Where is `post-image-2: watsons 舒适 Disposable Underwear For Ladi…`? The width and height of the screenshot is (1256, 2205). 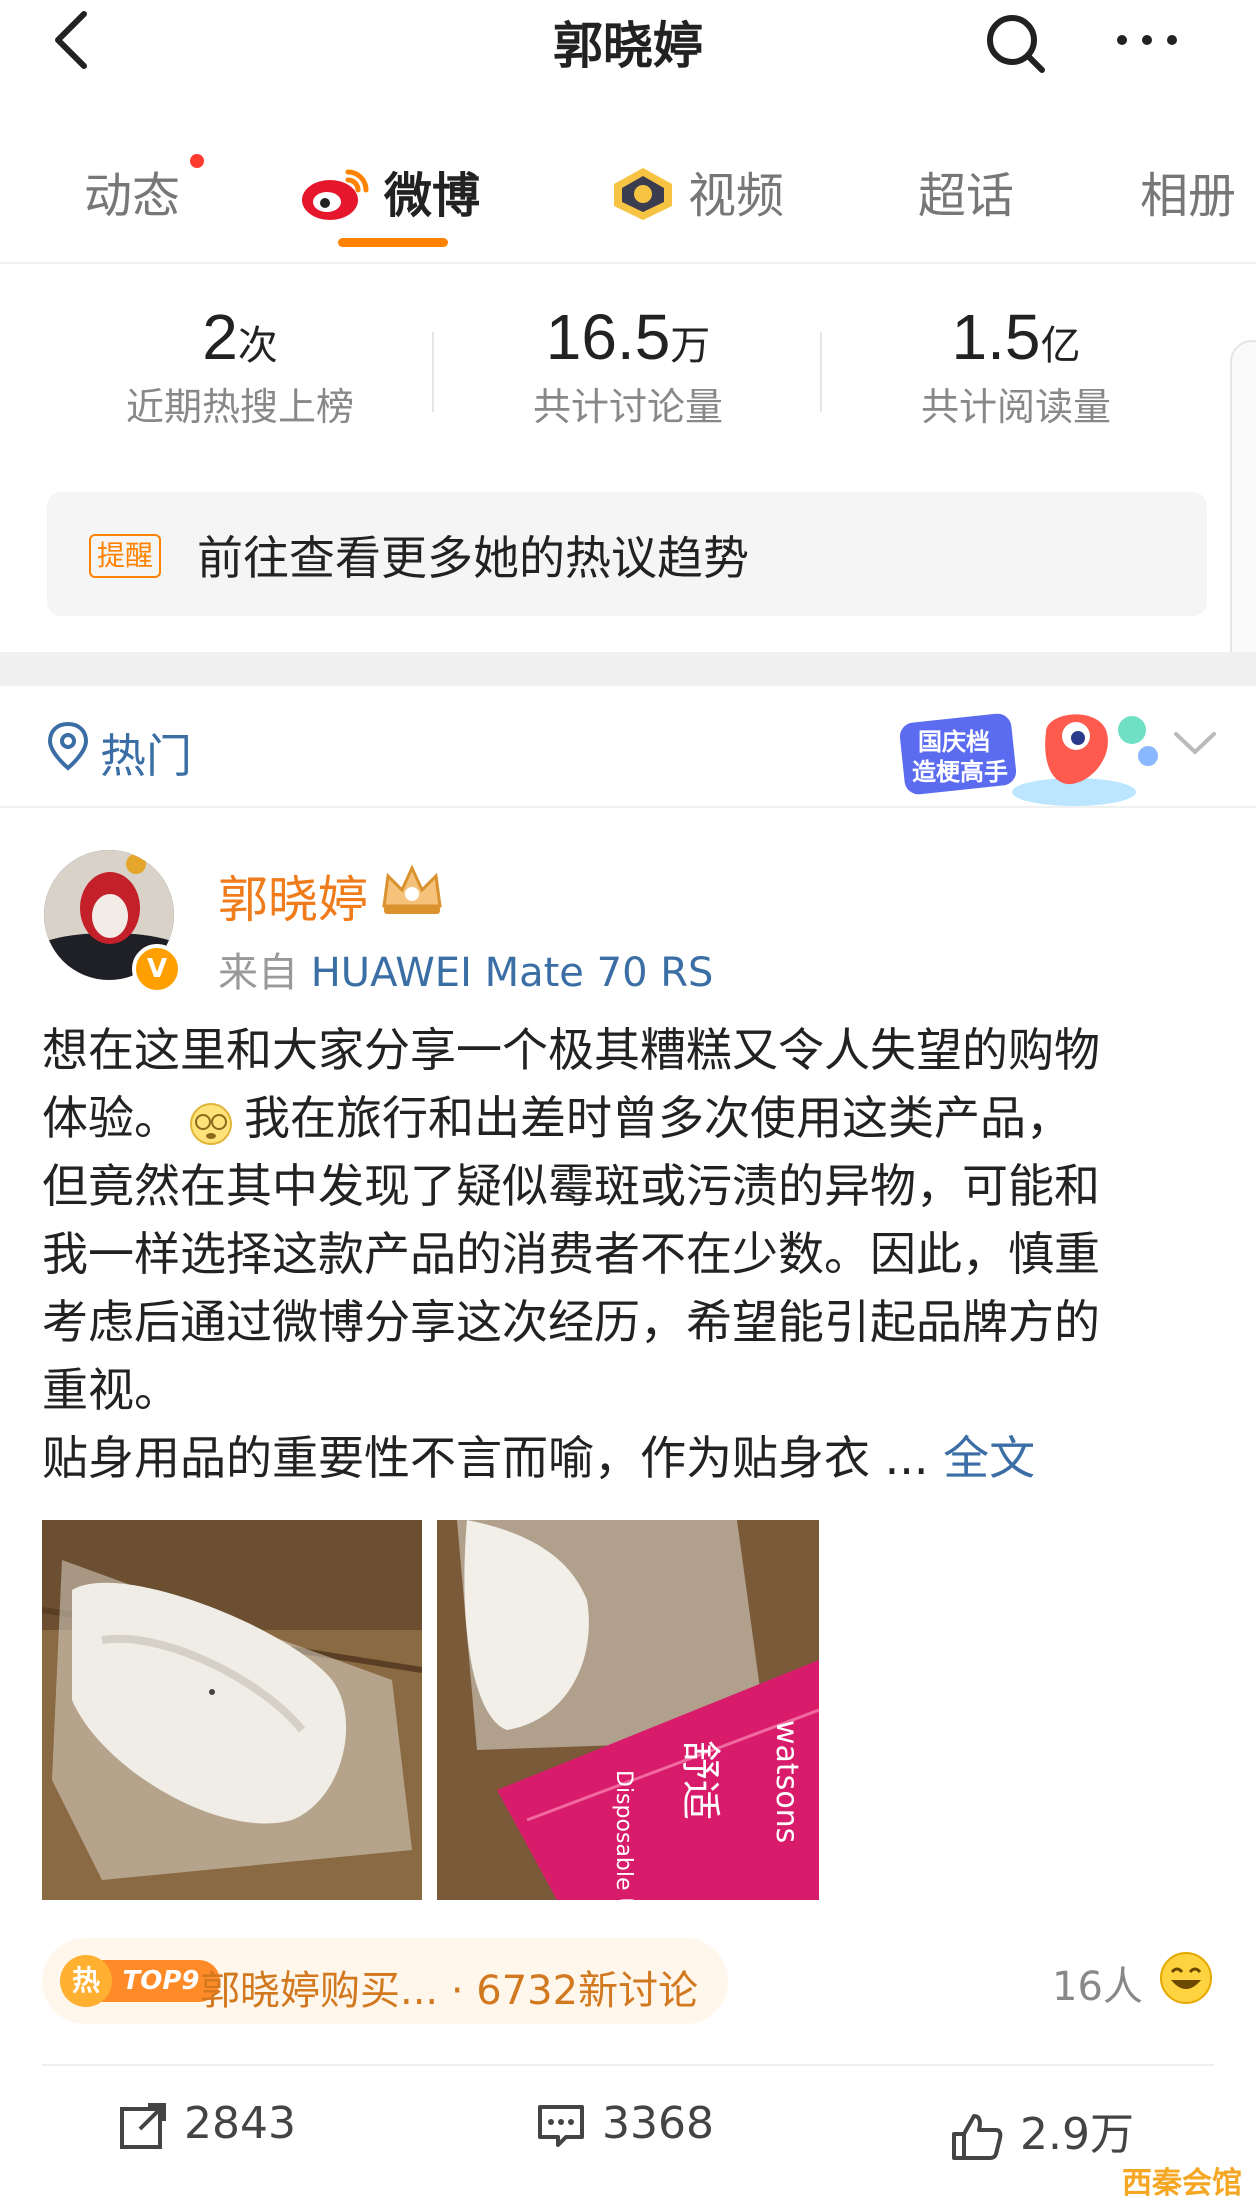 post-image-2: watsons 舒适 Disposable Underwear For Ladi… is located at coordinates (628, 1710).